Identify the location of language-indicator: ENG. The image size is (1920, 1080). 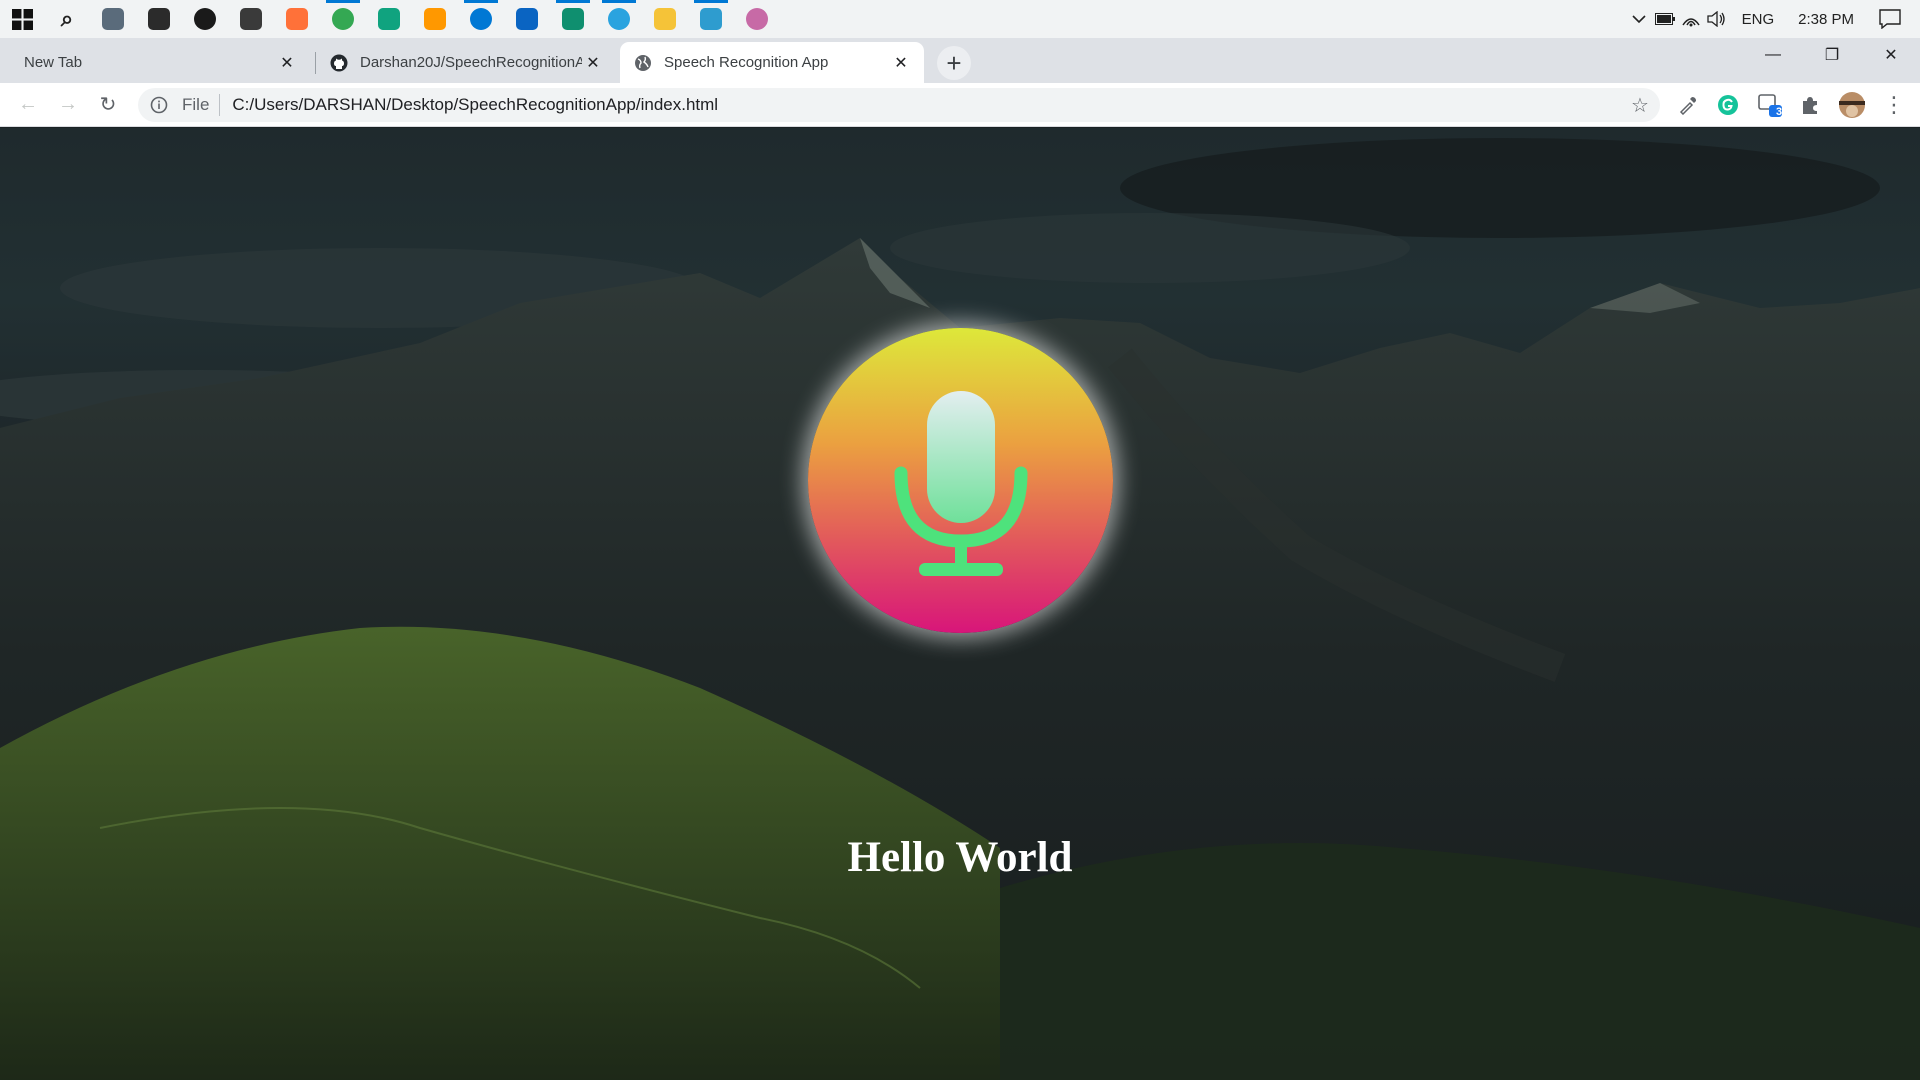
(1758, 19).